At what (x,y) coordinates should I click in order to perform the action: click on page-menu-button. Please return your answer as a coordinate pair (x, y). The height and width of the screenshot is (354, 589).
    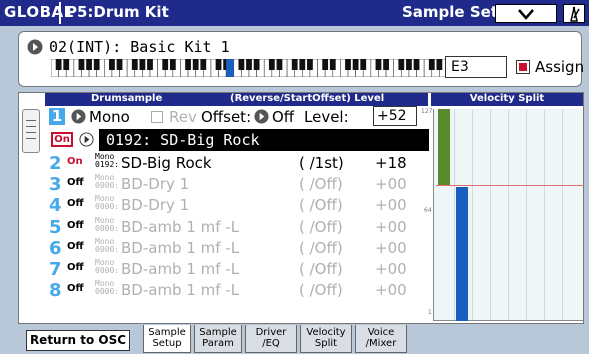
    Looking at the image, I should click on (526, 13).